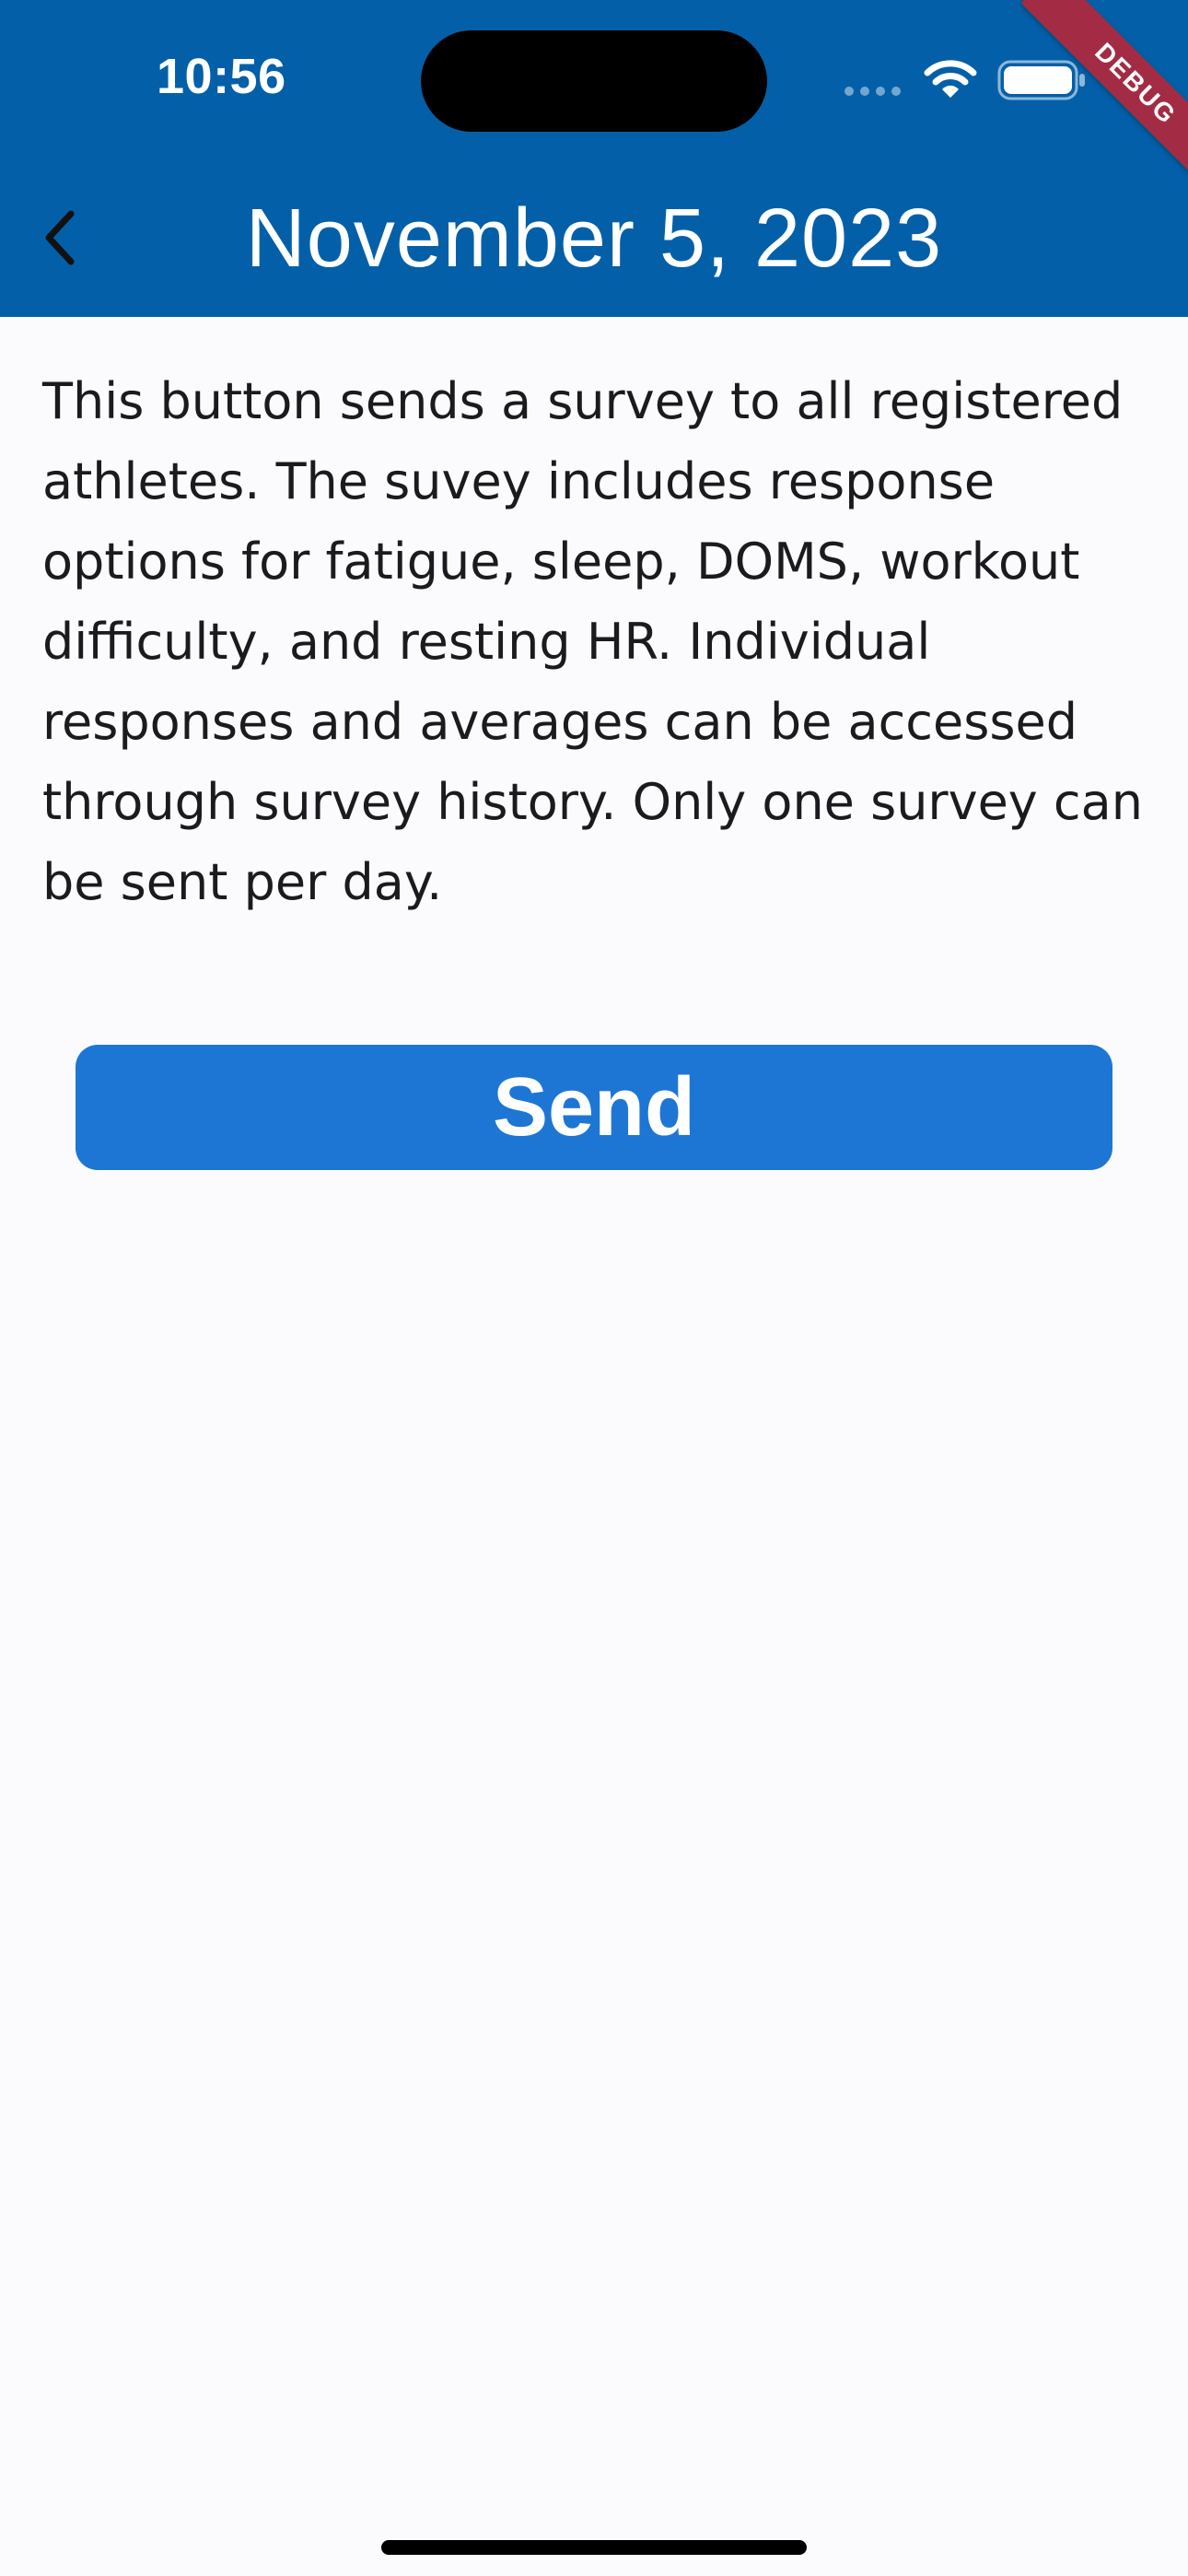 This screenshot has width=1188, height=2576. I want to click on dynamic-island, so click(594, 81).